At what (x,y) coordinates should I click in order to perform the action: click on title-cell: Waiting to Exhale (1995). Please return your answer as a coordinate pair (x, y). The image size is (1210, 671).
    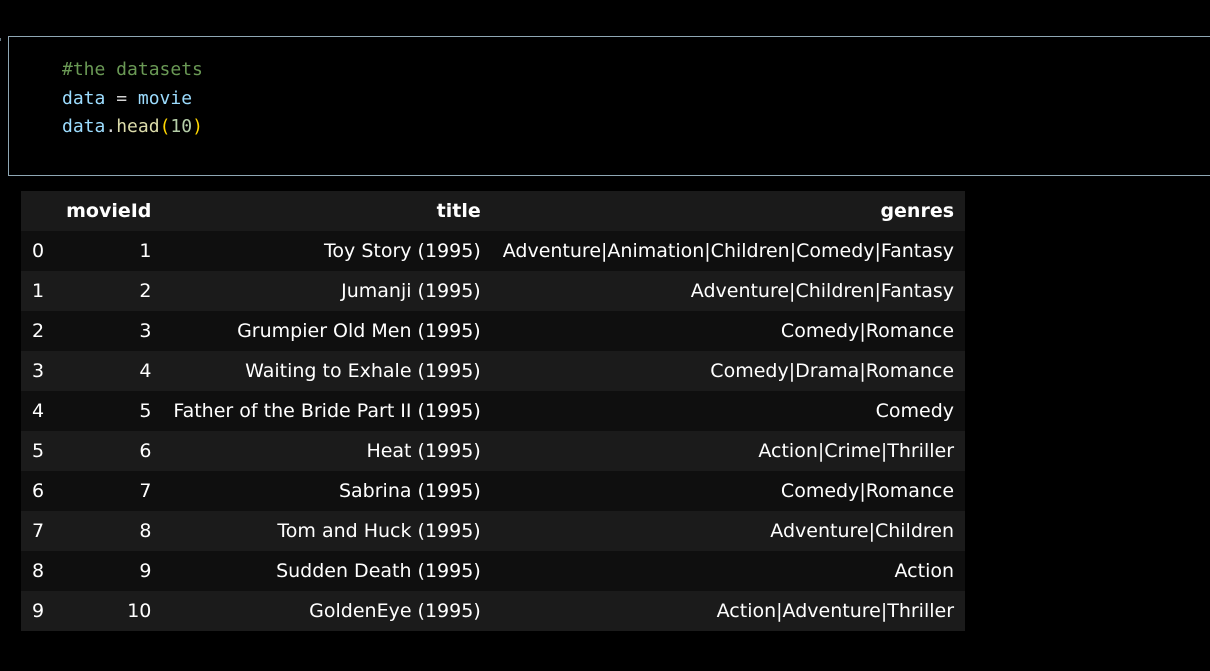
    Looking at the image, I should click on (363, 371).